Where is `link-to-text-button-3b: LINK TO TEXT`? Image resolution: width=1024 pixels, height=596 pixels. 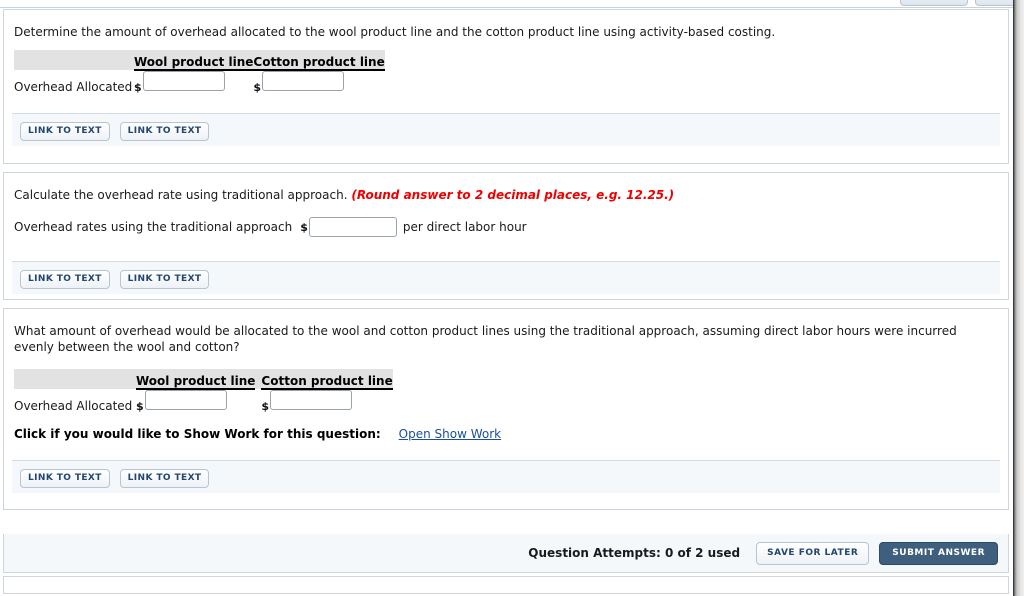 link-to-text-button-3b: LINK TO TEXT is located at coordinates (164, 478).